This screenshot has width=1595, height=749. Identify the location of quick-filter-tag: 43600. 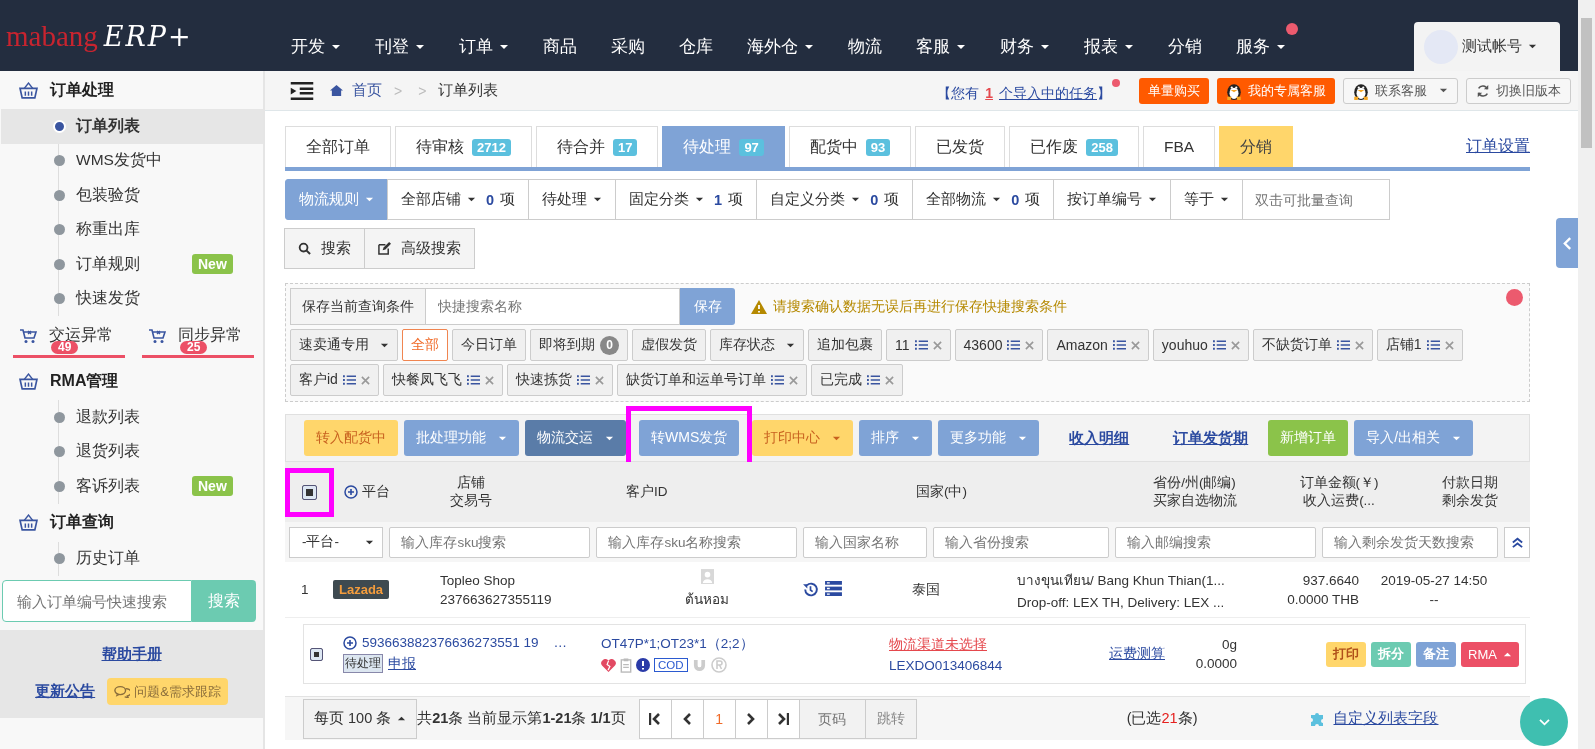
(999, 345).